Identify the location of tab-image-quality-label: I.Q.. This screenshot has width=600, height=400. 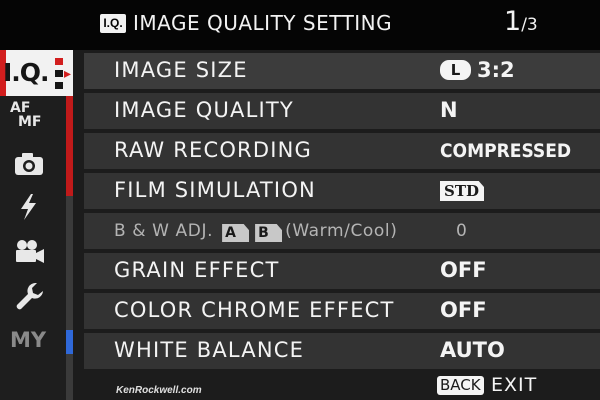
(26, 72).